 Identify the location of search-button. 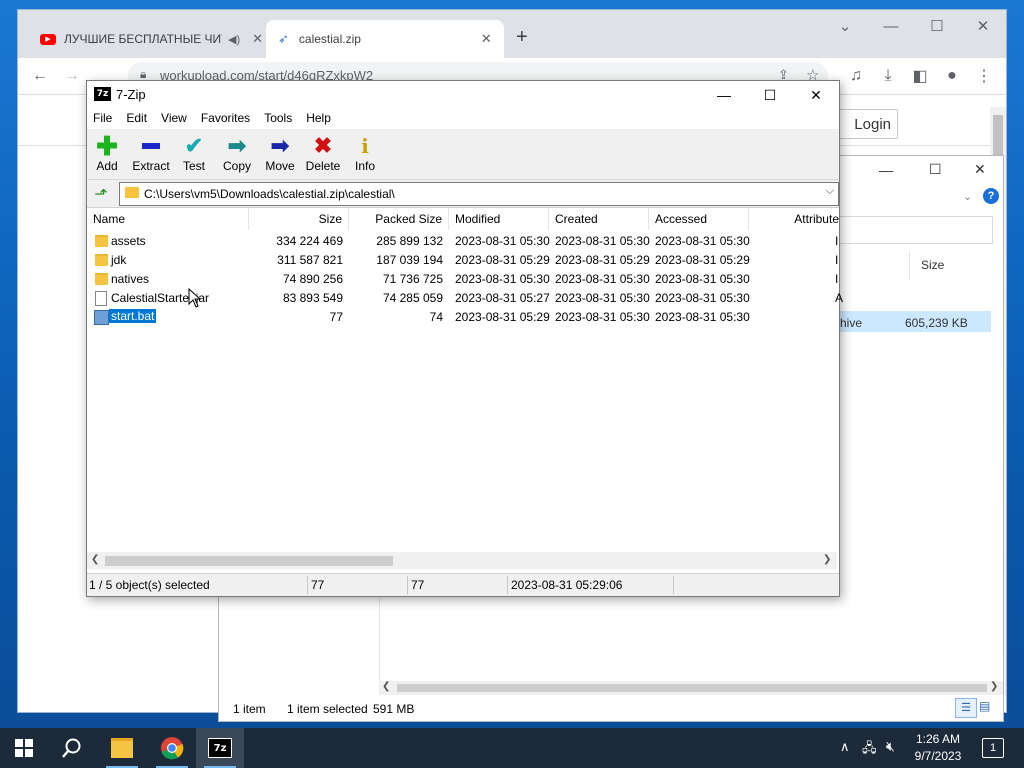
(72, 748).